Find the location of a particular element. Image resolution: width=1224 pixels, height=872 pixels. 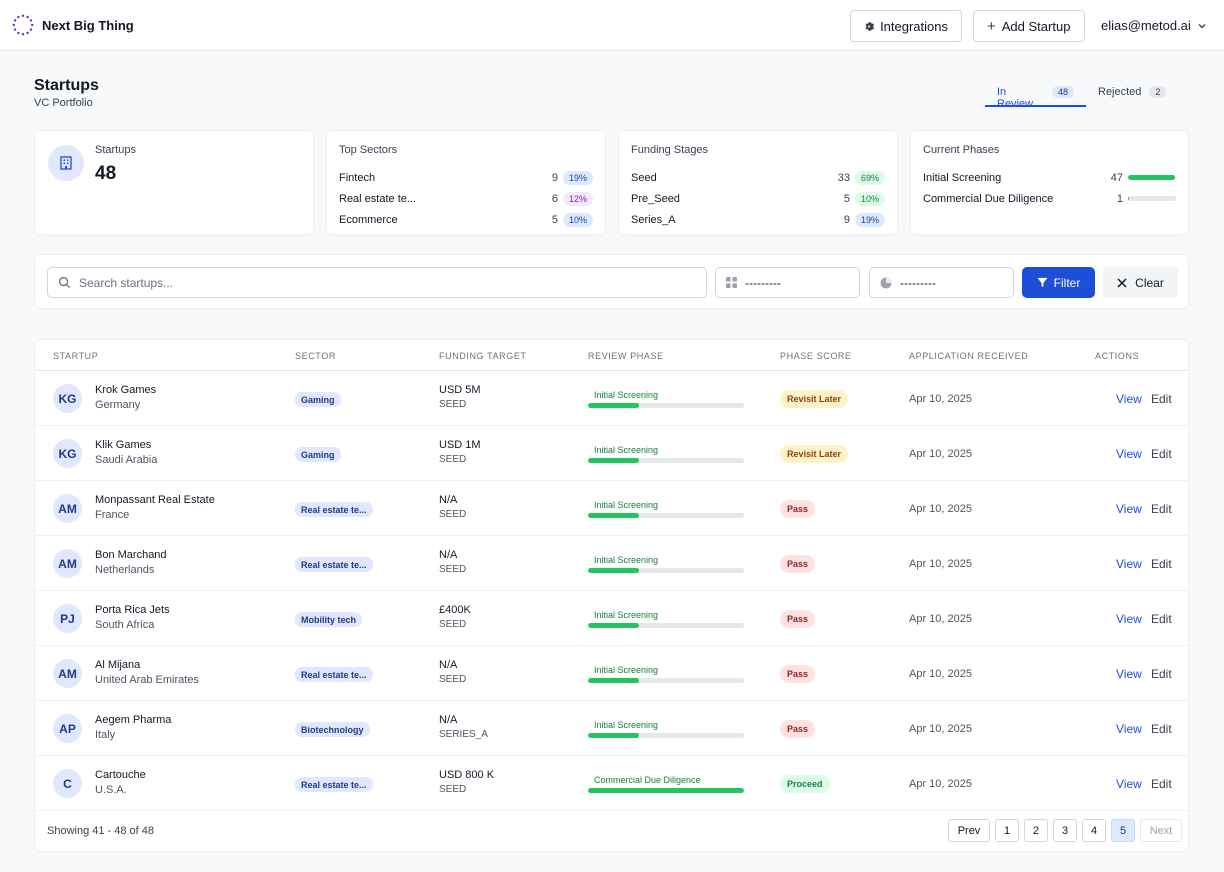

percent-badge: 10% is located at coordinates (870, 198).